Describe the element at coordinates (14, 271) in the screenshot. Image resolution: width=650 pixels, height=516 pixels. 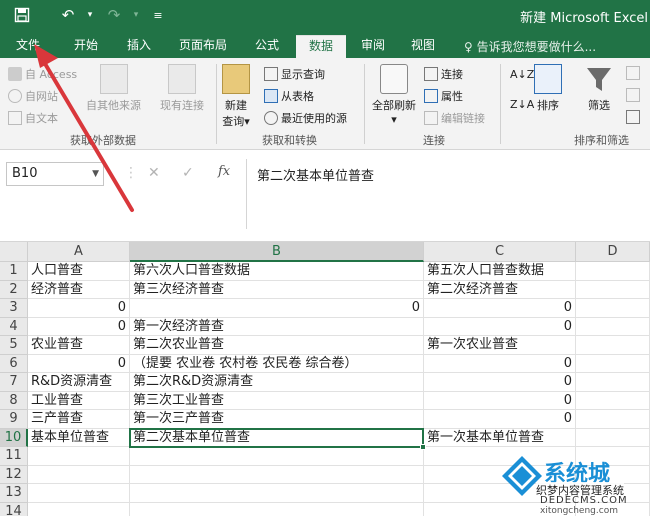
I see `row-header: 1` at that location.